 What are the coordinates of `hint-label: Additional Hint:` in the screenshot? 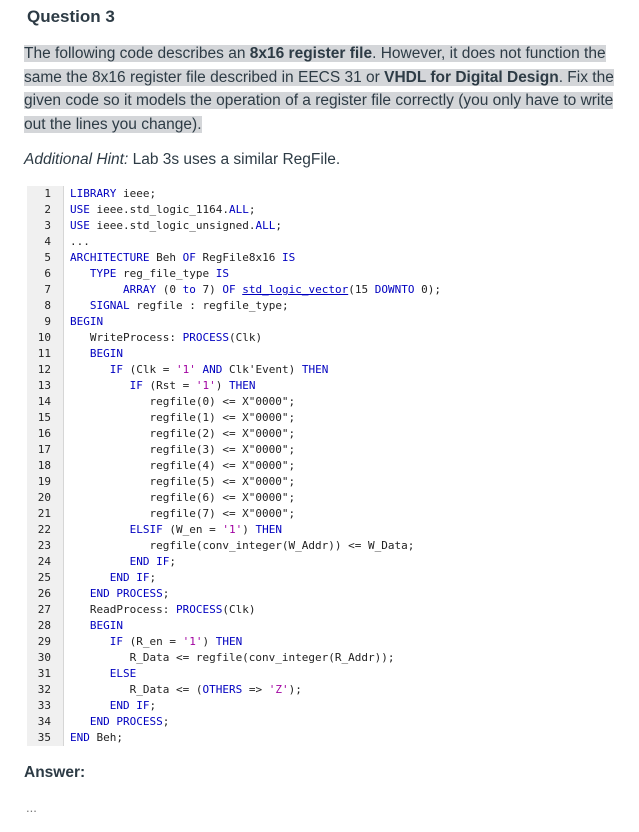 It's located at (76, 159).